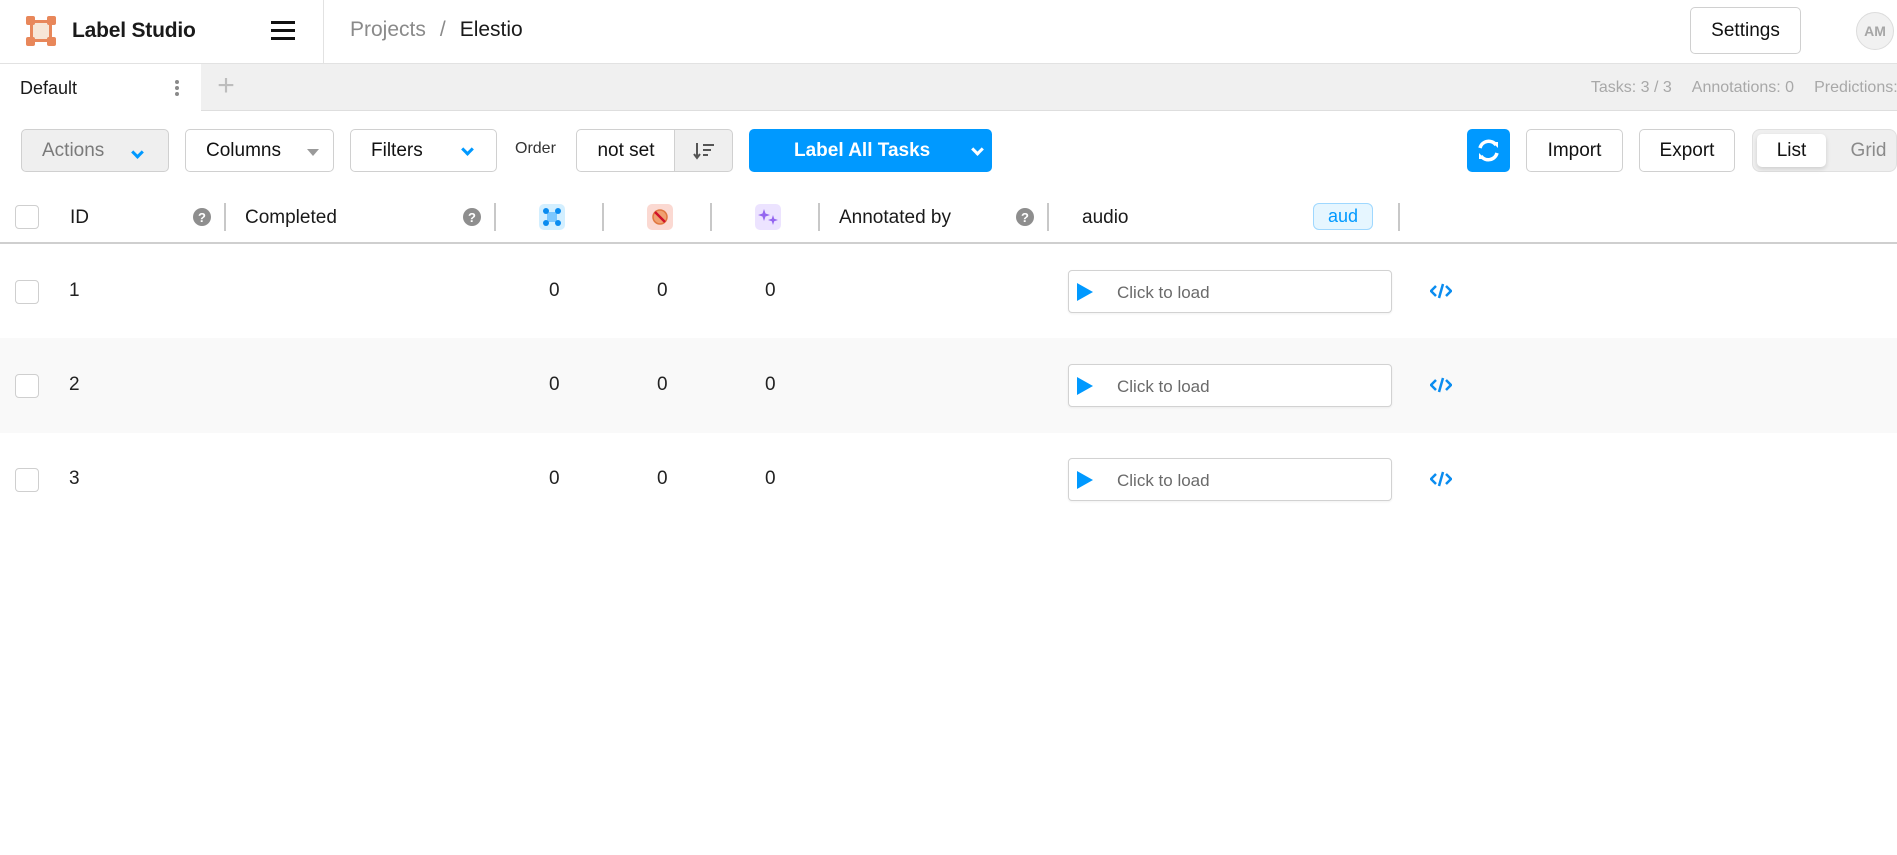 This screenshot has height=855, width=1897. I want to click on cell-id: 1, so click(74, 290).